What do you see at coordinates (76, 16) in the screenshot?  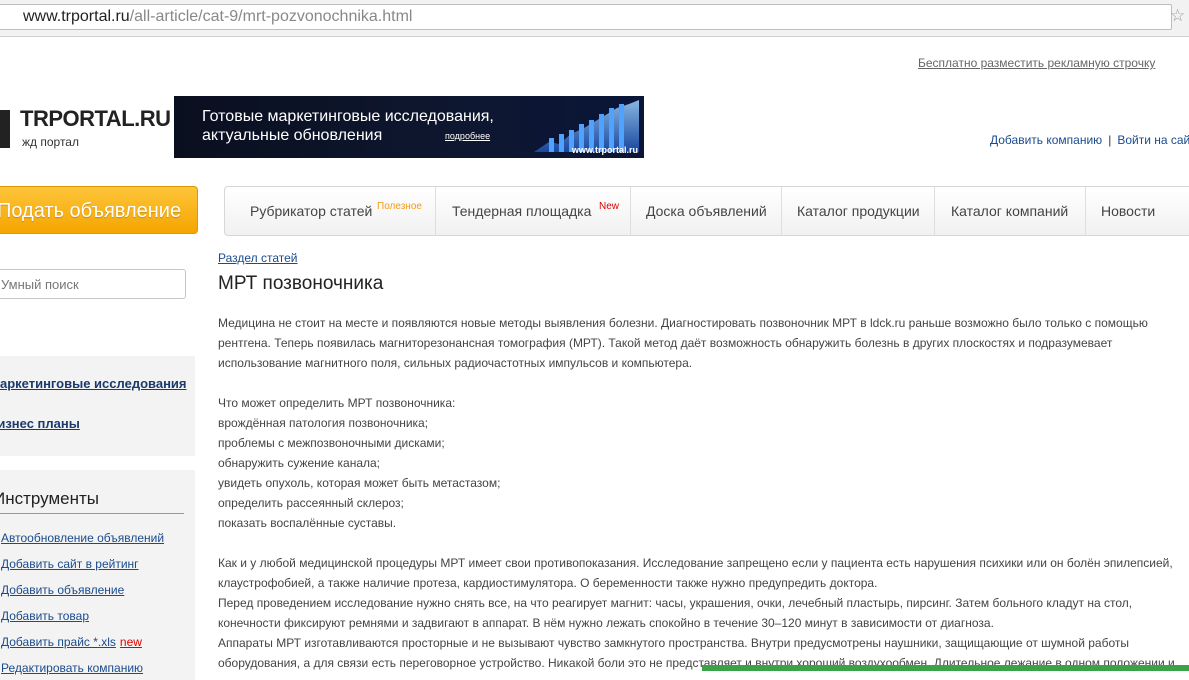 I see `url-host: www.trportal.ru` at bounding box center [76, 16].